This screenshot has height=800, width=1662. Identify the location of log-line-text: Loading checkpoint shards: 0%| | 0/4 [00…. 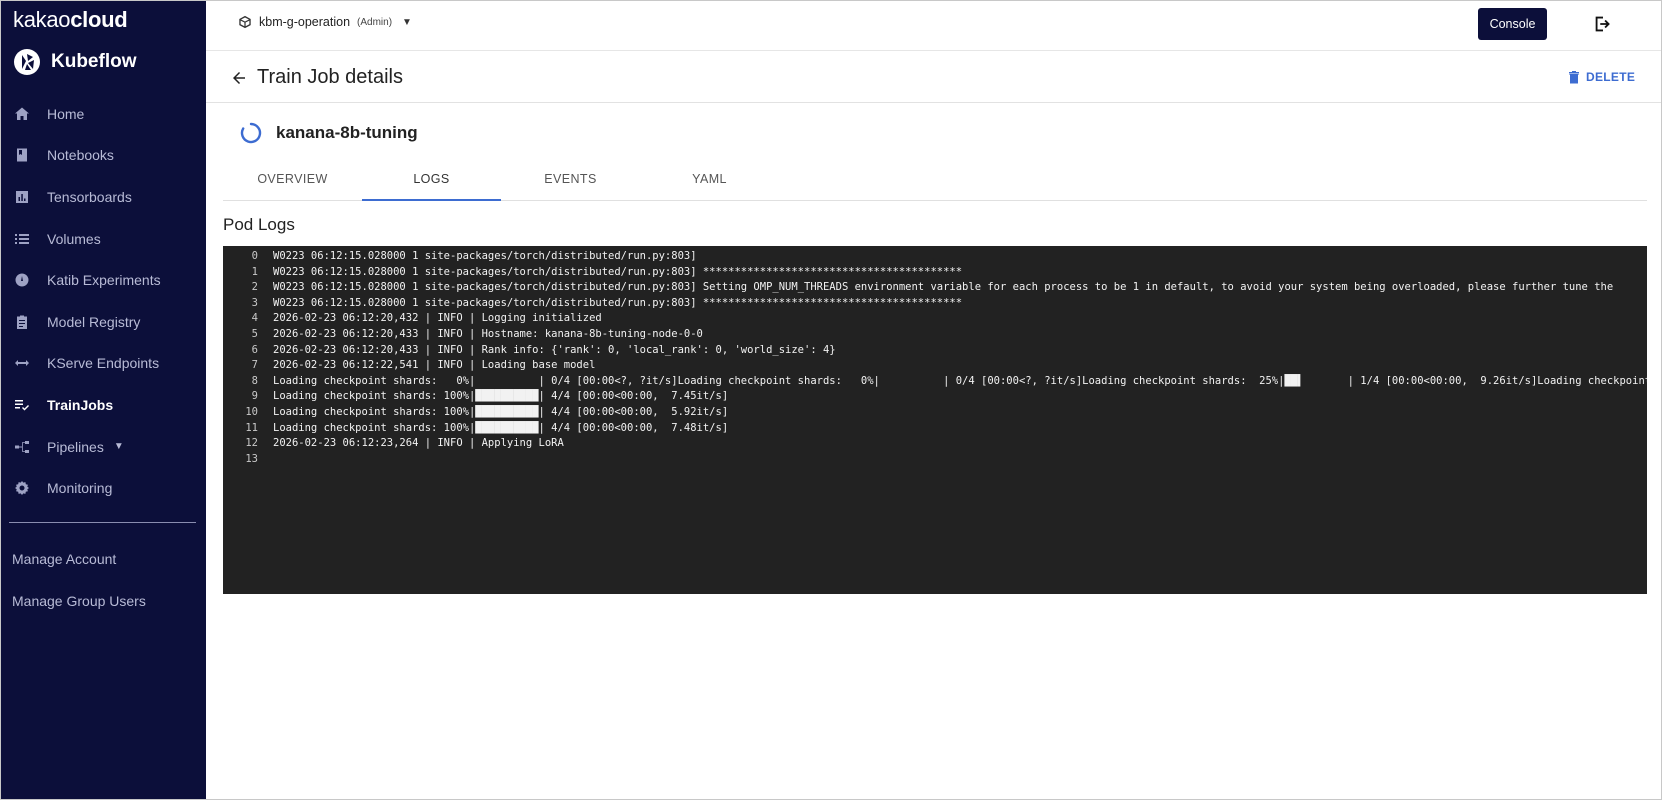
(960, 380).